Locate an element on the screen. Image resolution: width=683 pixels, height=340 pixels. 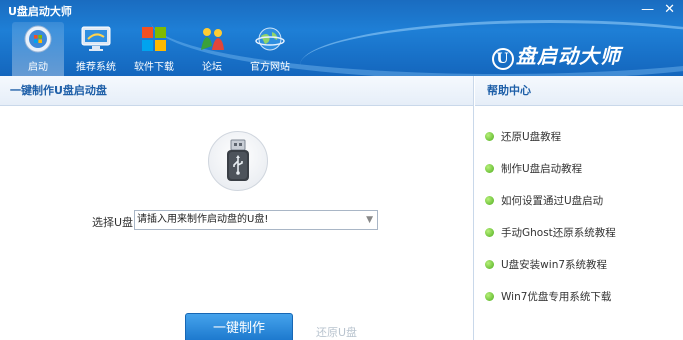
usb-select-dropdown: 请插入用来制作启动盘的U盘! ▼ is located at coordinates (256, 220).